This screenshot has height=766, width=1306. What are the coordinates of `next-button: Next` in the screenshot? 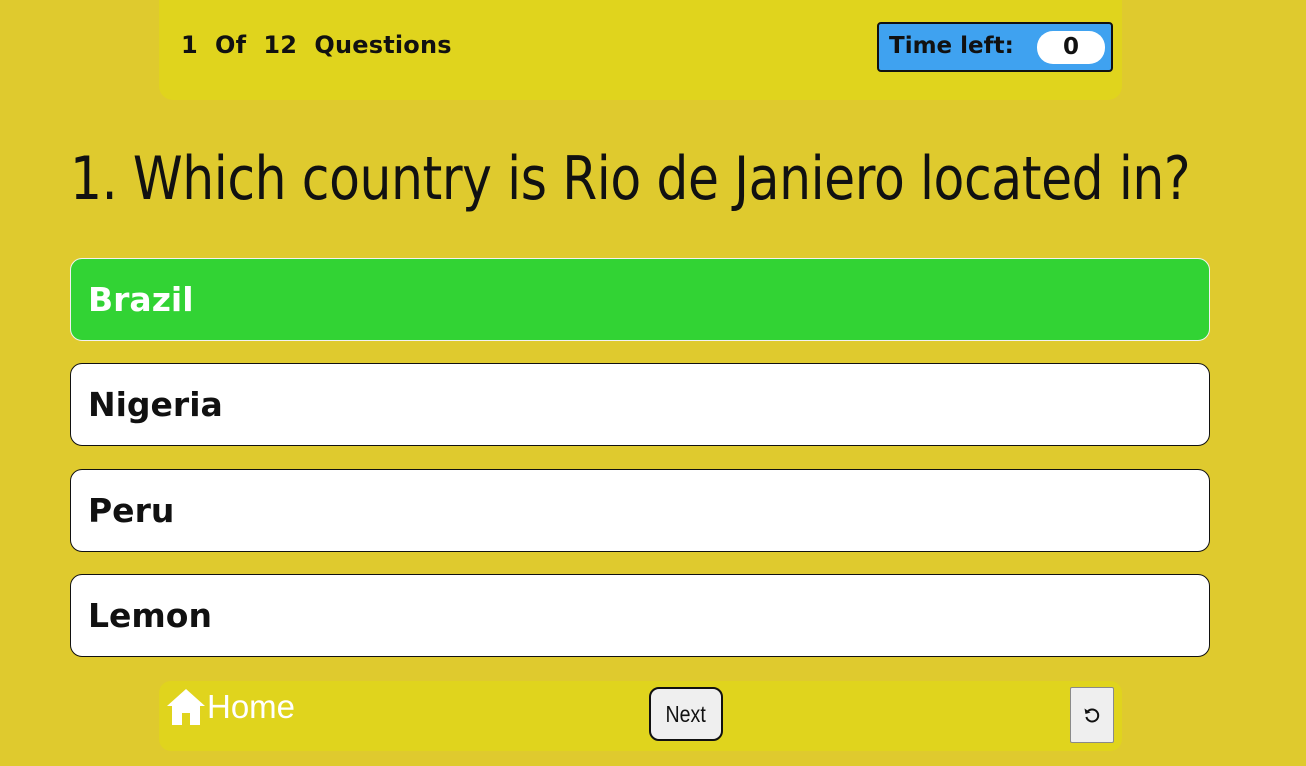 It's located at (686, 714).